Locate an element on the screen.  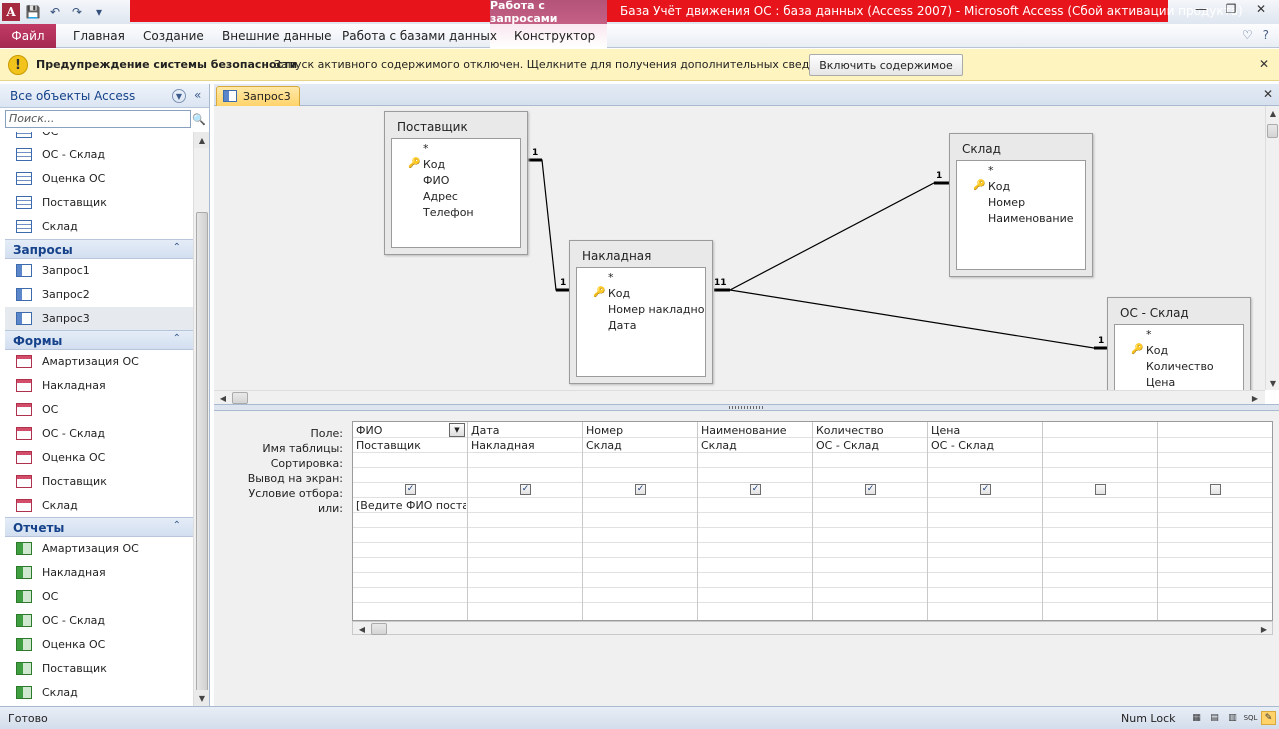
nav-item-form: Амартизация ОС is located at coordinates (99, 362).